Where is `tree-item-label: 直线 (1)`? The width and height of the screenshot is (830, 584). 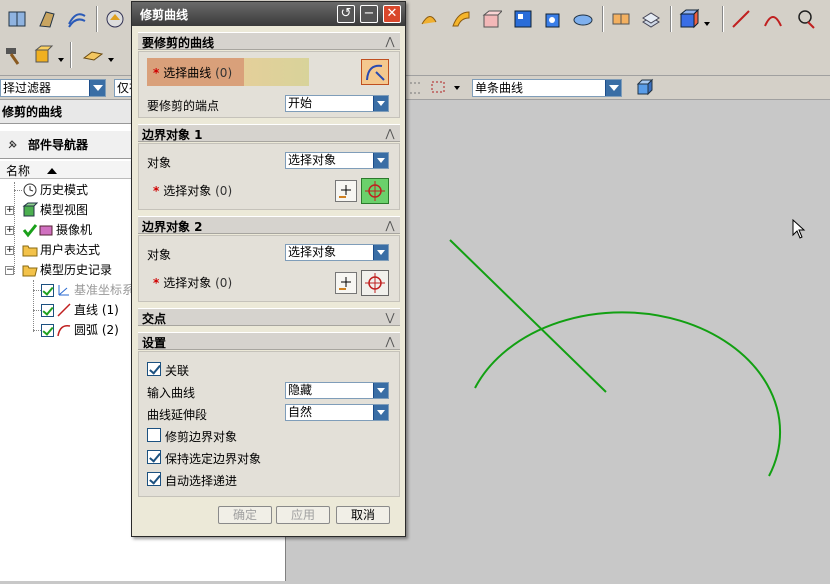
tree-item-label: 直线 (1) is located at coordinates (96, 310).